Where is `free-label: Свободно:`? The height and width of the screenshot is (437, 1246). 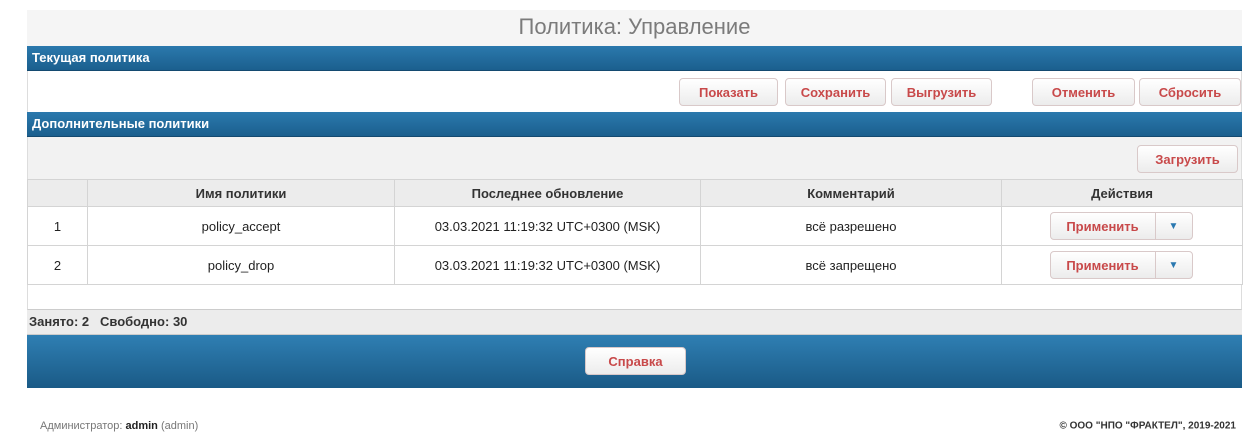
free-label: Свободно: is located at coordinates (134, 321).